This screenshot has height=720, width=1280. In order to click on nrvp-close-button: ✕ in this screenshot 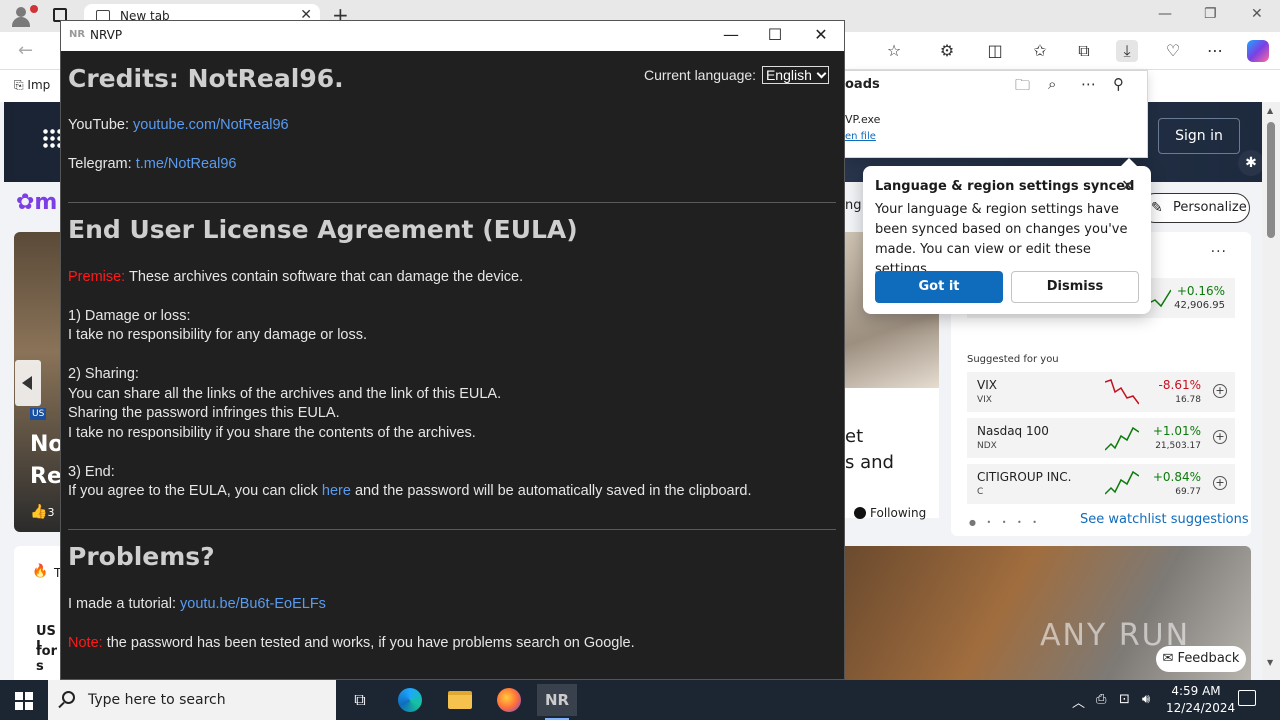, I will do `click(821, 34)`.